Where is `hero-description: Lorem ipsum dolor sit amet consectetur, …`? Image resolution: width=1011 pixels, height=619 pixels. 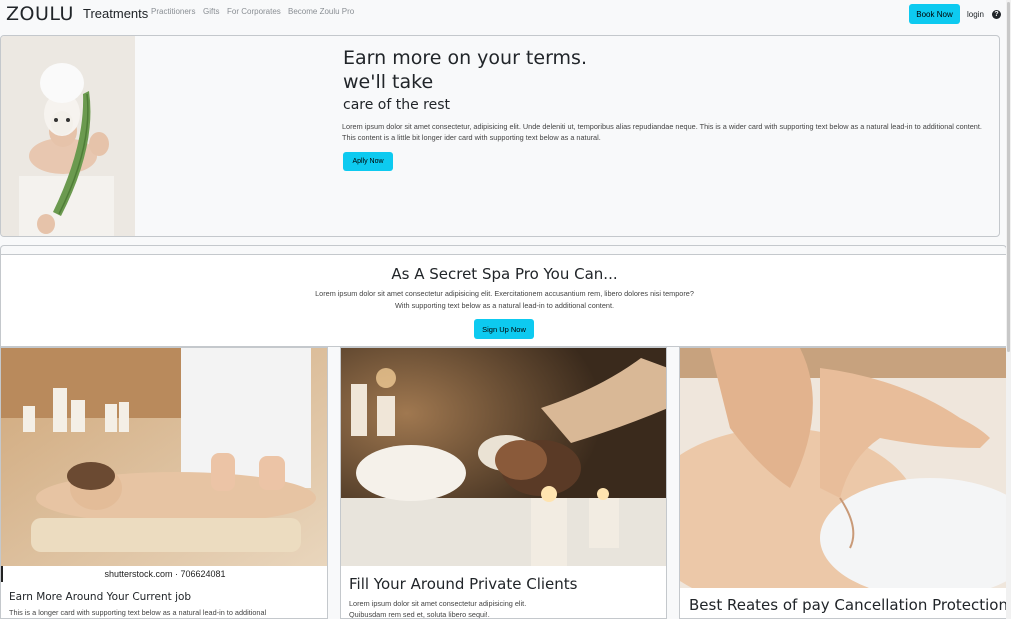 hero-description: Lorem ipsum dolor sit amet consectetur, … is located at coordinates (662, 132).